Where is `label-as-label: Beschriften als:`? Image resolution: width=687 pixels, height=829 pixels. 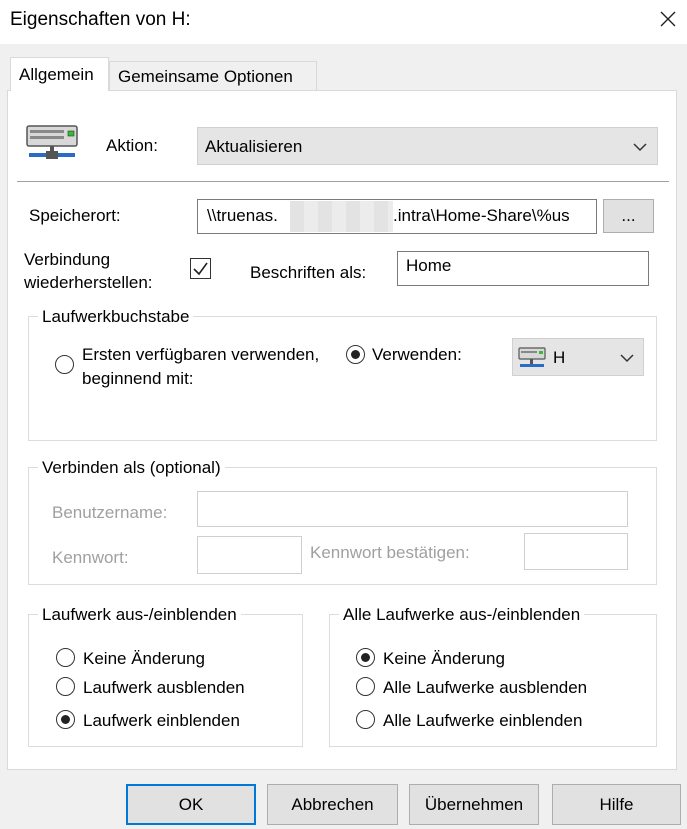
label-as-label: Beschriften als: is located at coordinates (308, 272).